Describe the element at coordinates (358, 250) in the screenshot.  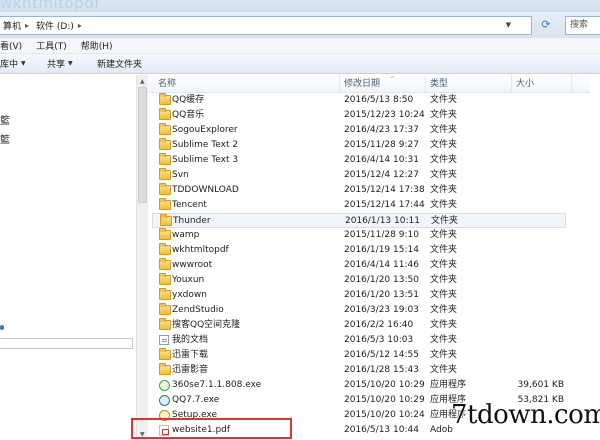
I see `file-row: wkhtmltopdf 2016/1/19 15:14 文件夹` at that location.